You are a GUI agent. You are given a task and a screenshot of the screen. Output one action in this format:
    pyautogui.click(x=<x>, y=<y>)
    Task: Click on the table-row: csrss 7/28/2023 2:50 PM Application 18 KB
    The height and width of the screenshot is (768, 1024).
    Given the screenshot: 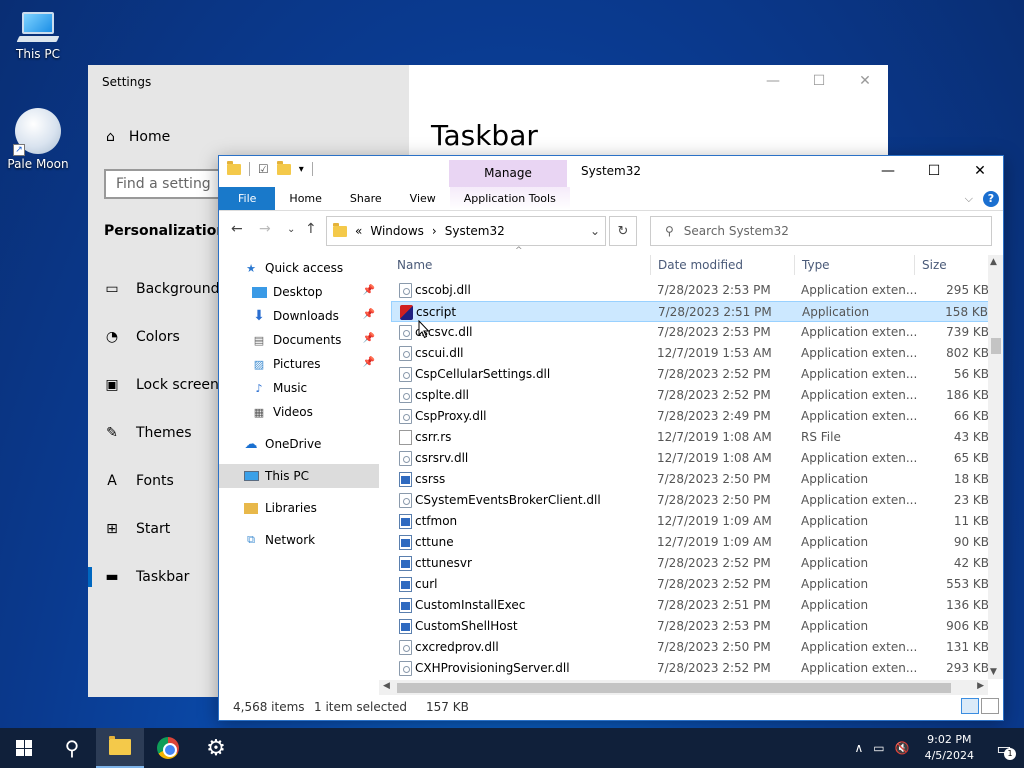 What is the action you would take?
    pyautogui.click(x=690, y=479)
    